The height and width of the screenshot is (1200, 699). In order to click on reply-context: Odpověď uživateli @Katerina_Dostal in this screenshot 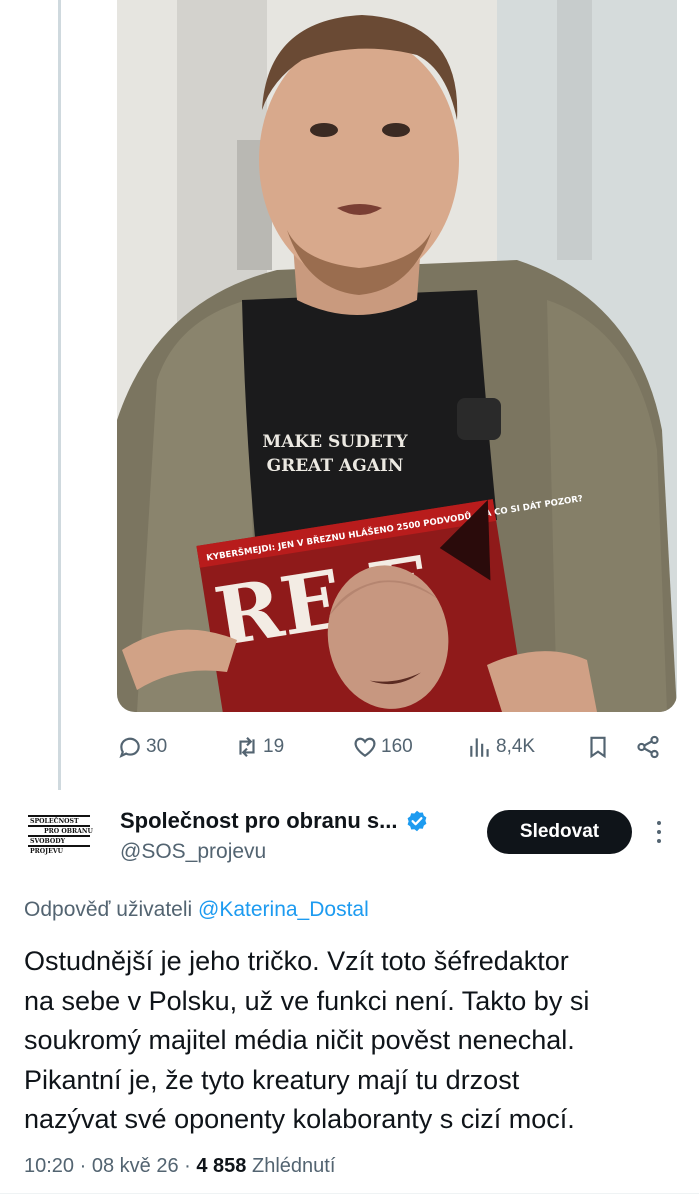, I will do `click(196, 910)`.